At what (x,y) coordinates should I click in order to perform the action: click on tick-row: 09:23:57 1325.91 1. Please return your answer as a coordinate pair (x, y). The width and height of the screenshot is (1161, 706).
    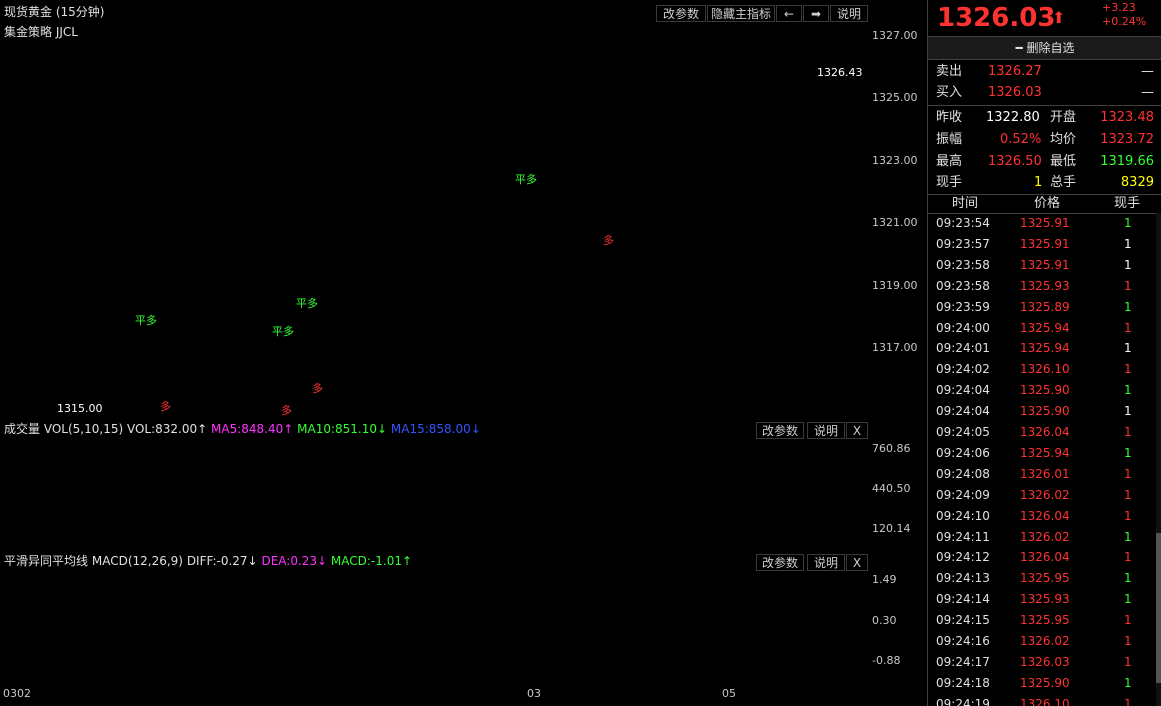
    Looking at the image, I should click on (1044, 244).